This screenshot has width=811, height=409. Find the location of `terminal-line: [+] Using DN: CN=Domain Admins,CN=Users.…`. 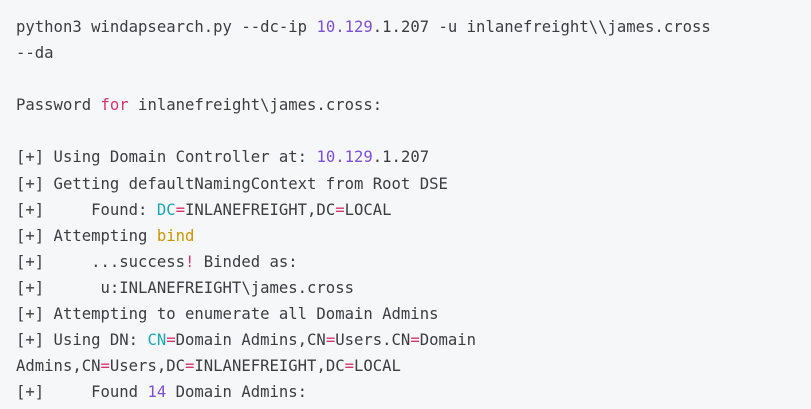

terminal-line: [+] Using DN: CN=Domain Admins,CN=Users.… is located at coordinates (413, 340).